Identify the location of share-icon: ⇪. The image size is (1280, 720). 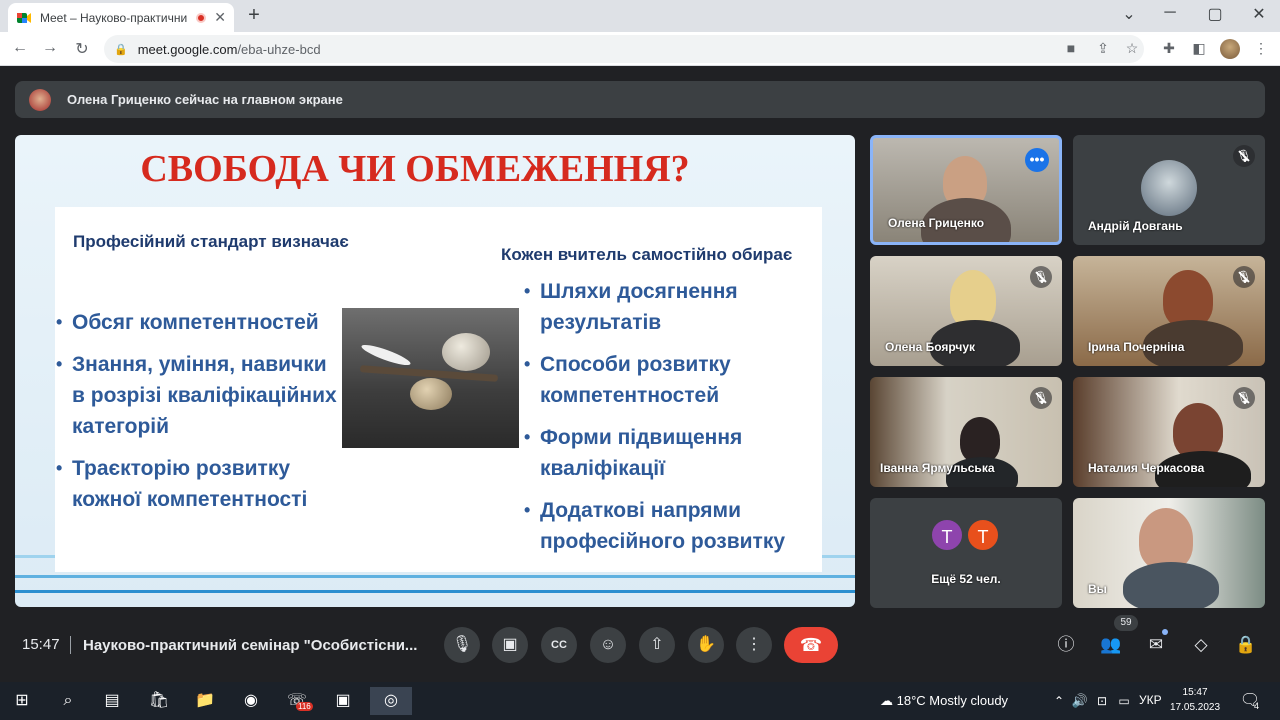
(1103, 48).